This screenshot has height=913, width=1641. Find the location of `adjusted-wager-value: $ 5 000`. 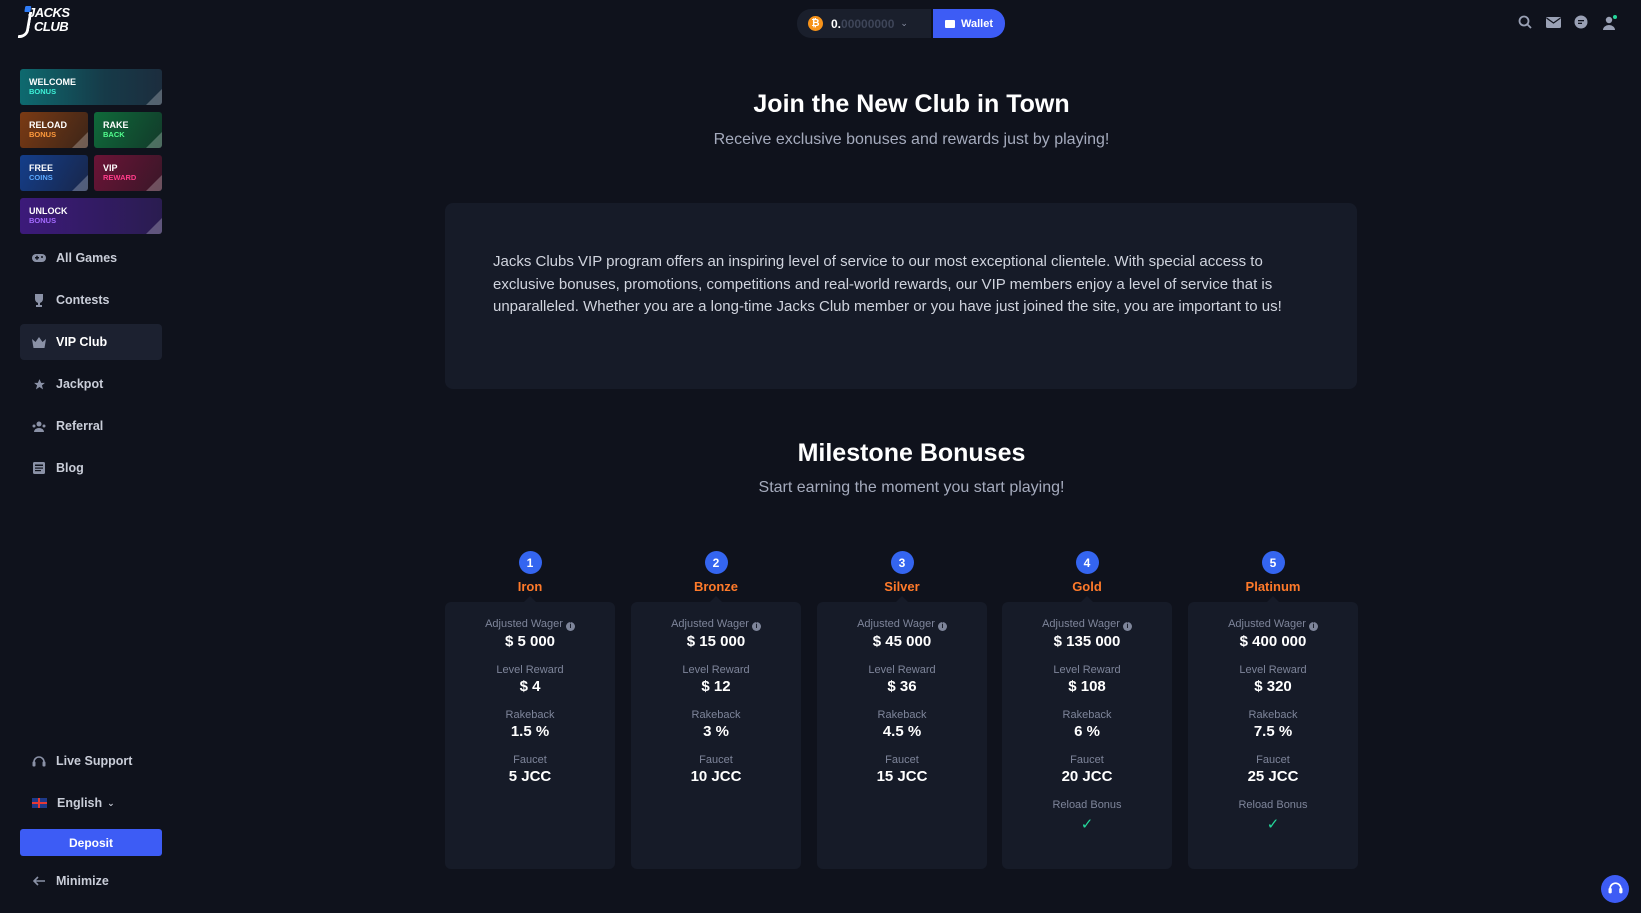

adjusted-wager-value: $ 5 000 is located at coordinates (530, 641).